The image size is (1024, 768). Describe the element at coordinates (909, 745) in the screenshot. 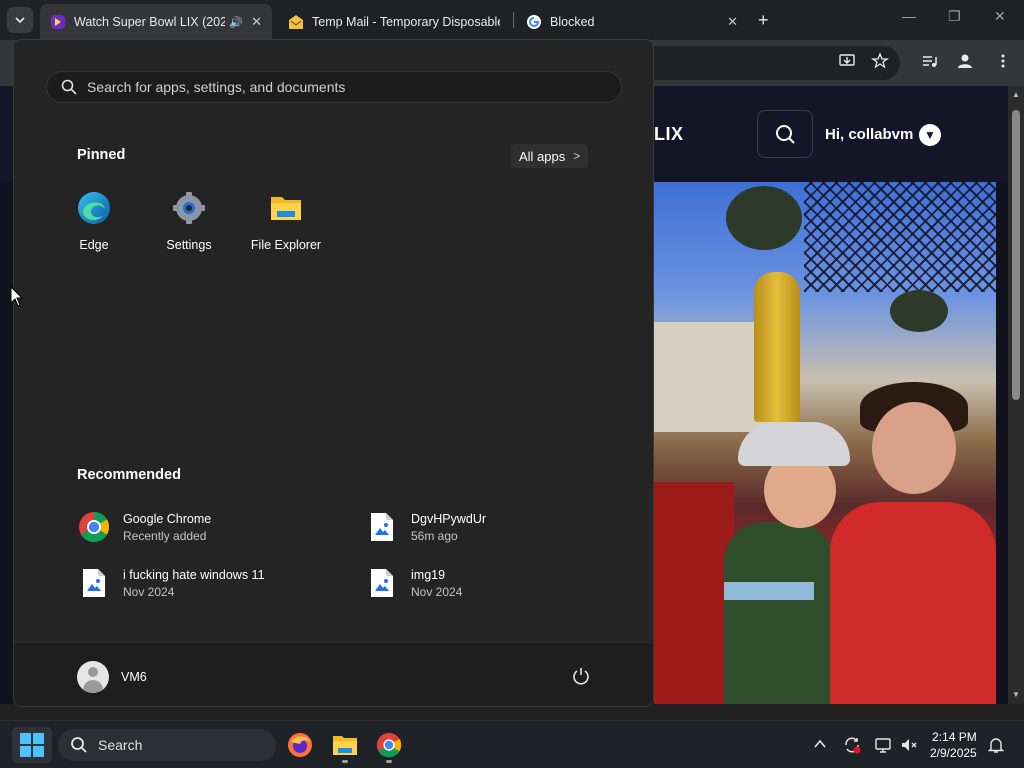

I see `volume-muted-icon` at that location.